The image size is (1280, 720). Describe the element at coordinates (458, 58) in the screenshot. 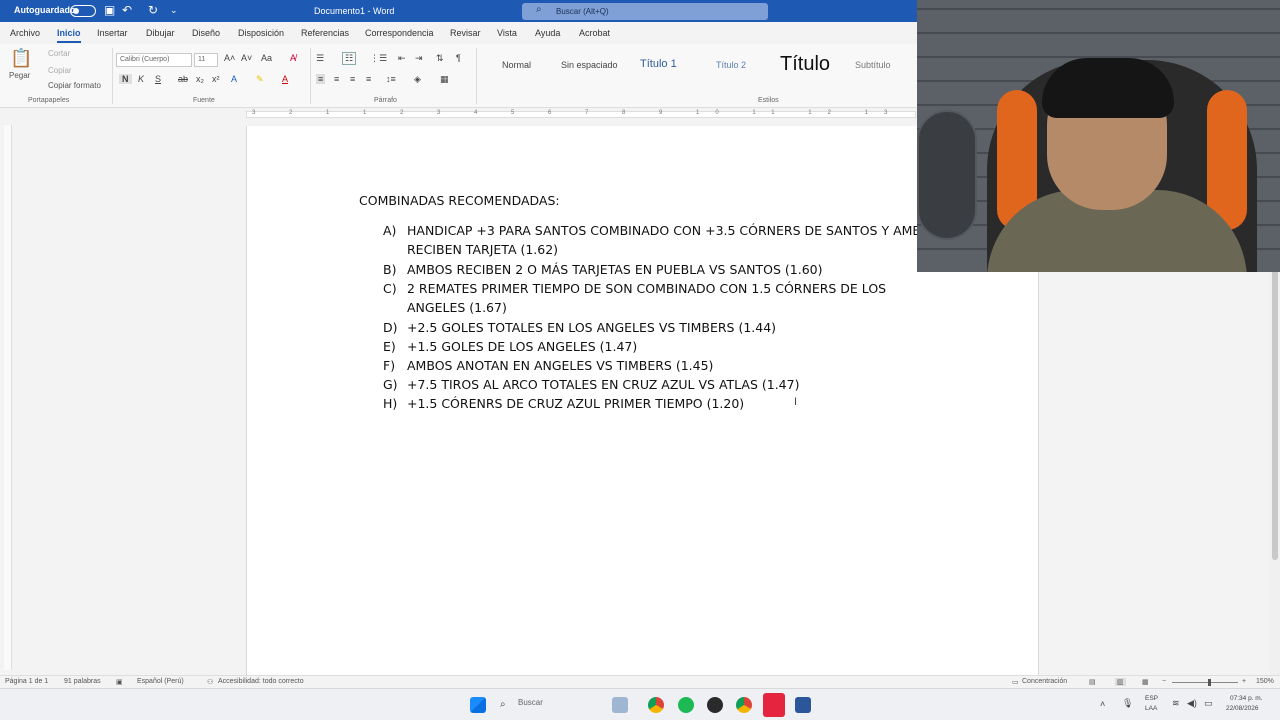

I see `show-marks-icon: ¶` at that location.